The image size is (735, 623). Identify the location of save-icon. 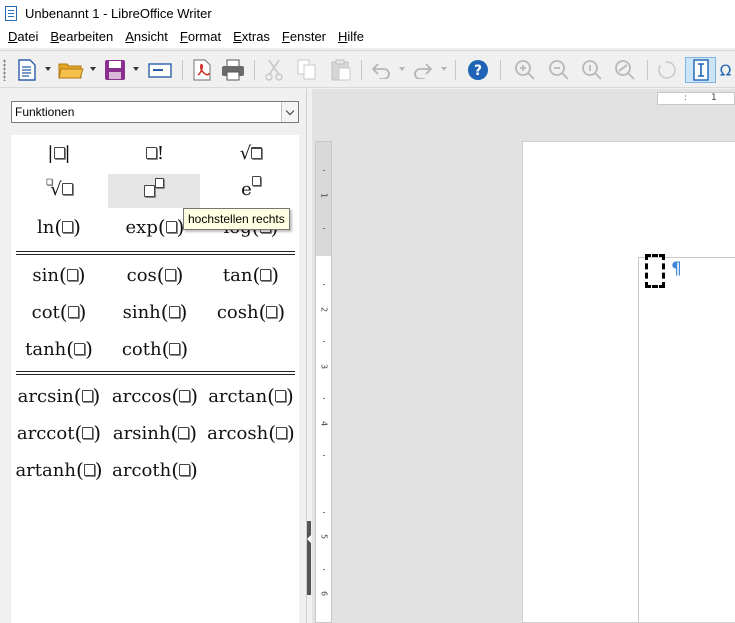
(115, 70).